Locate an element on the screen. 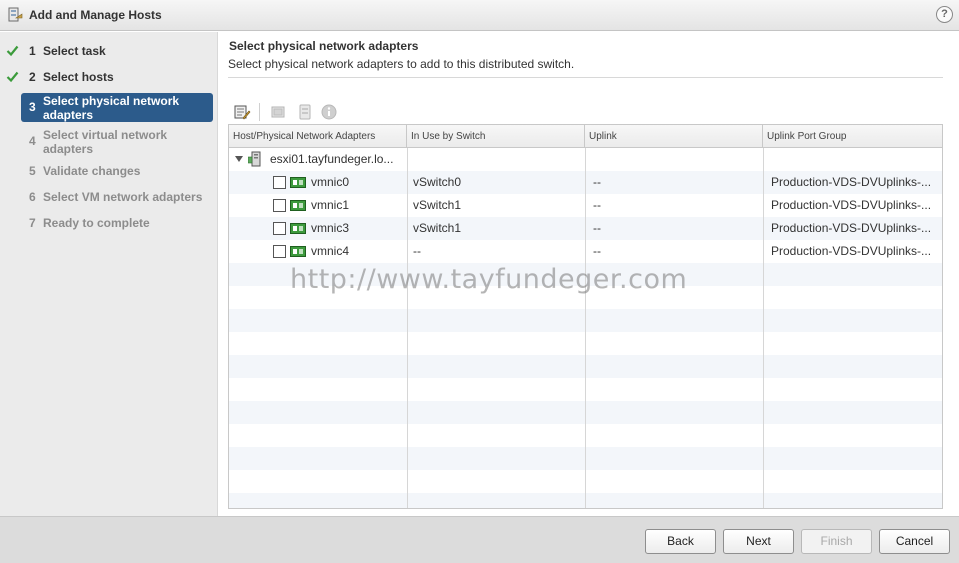 This screenshot has height=563, width=959. step-label: Select virtual network adapters is located at coordinates (105, 142).